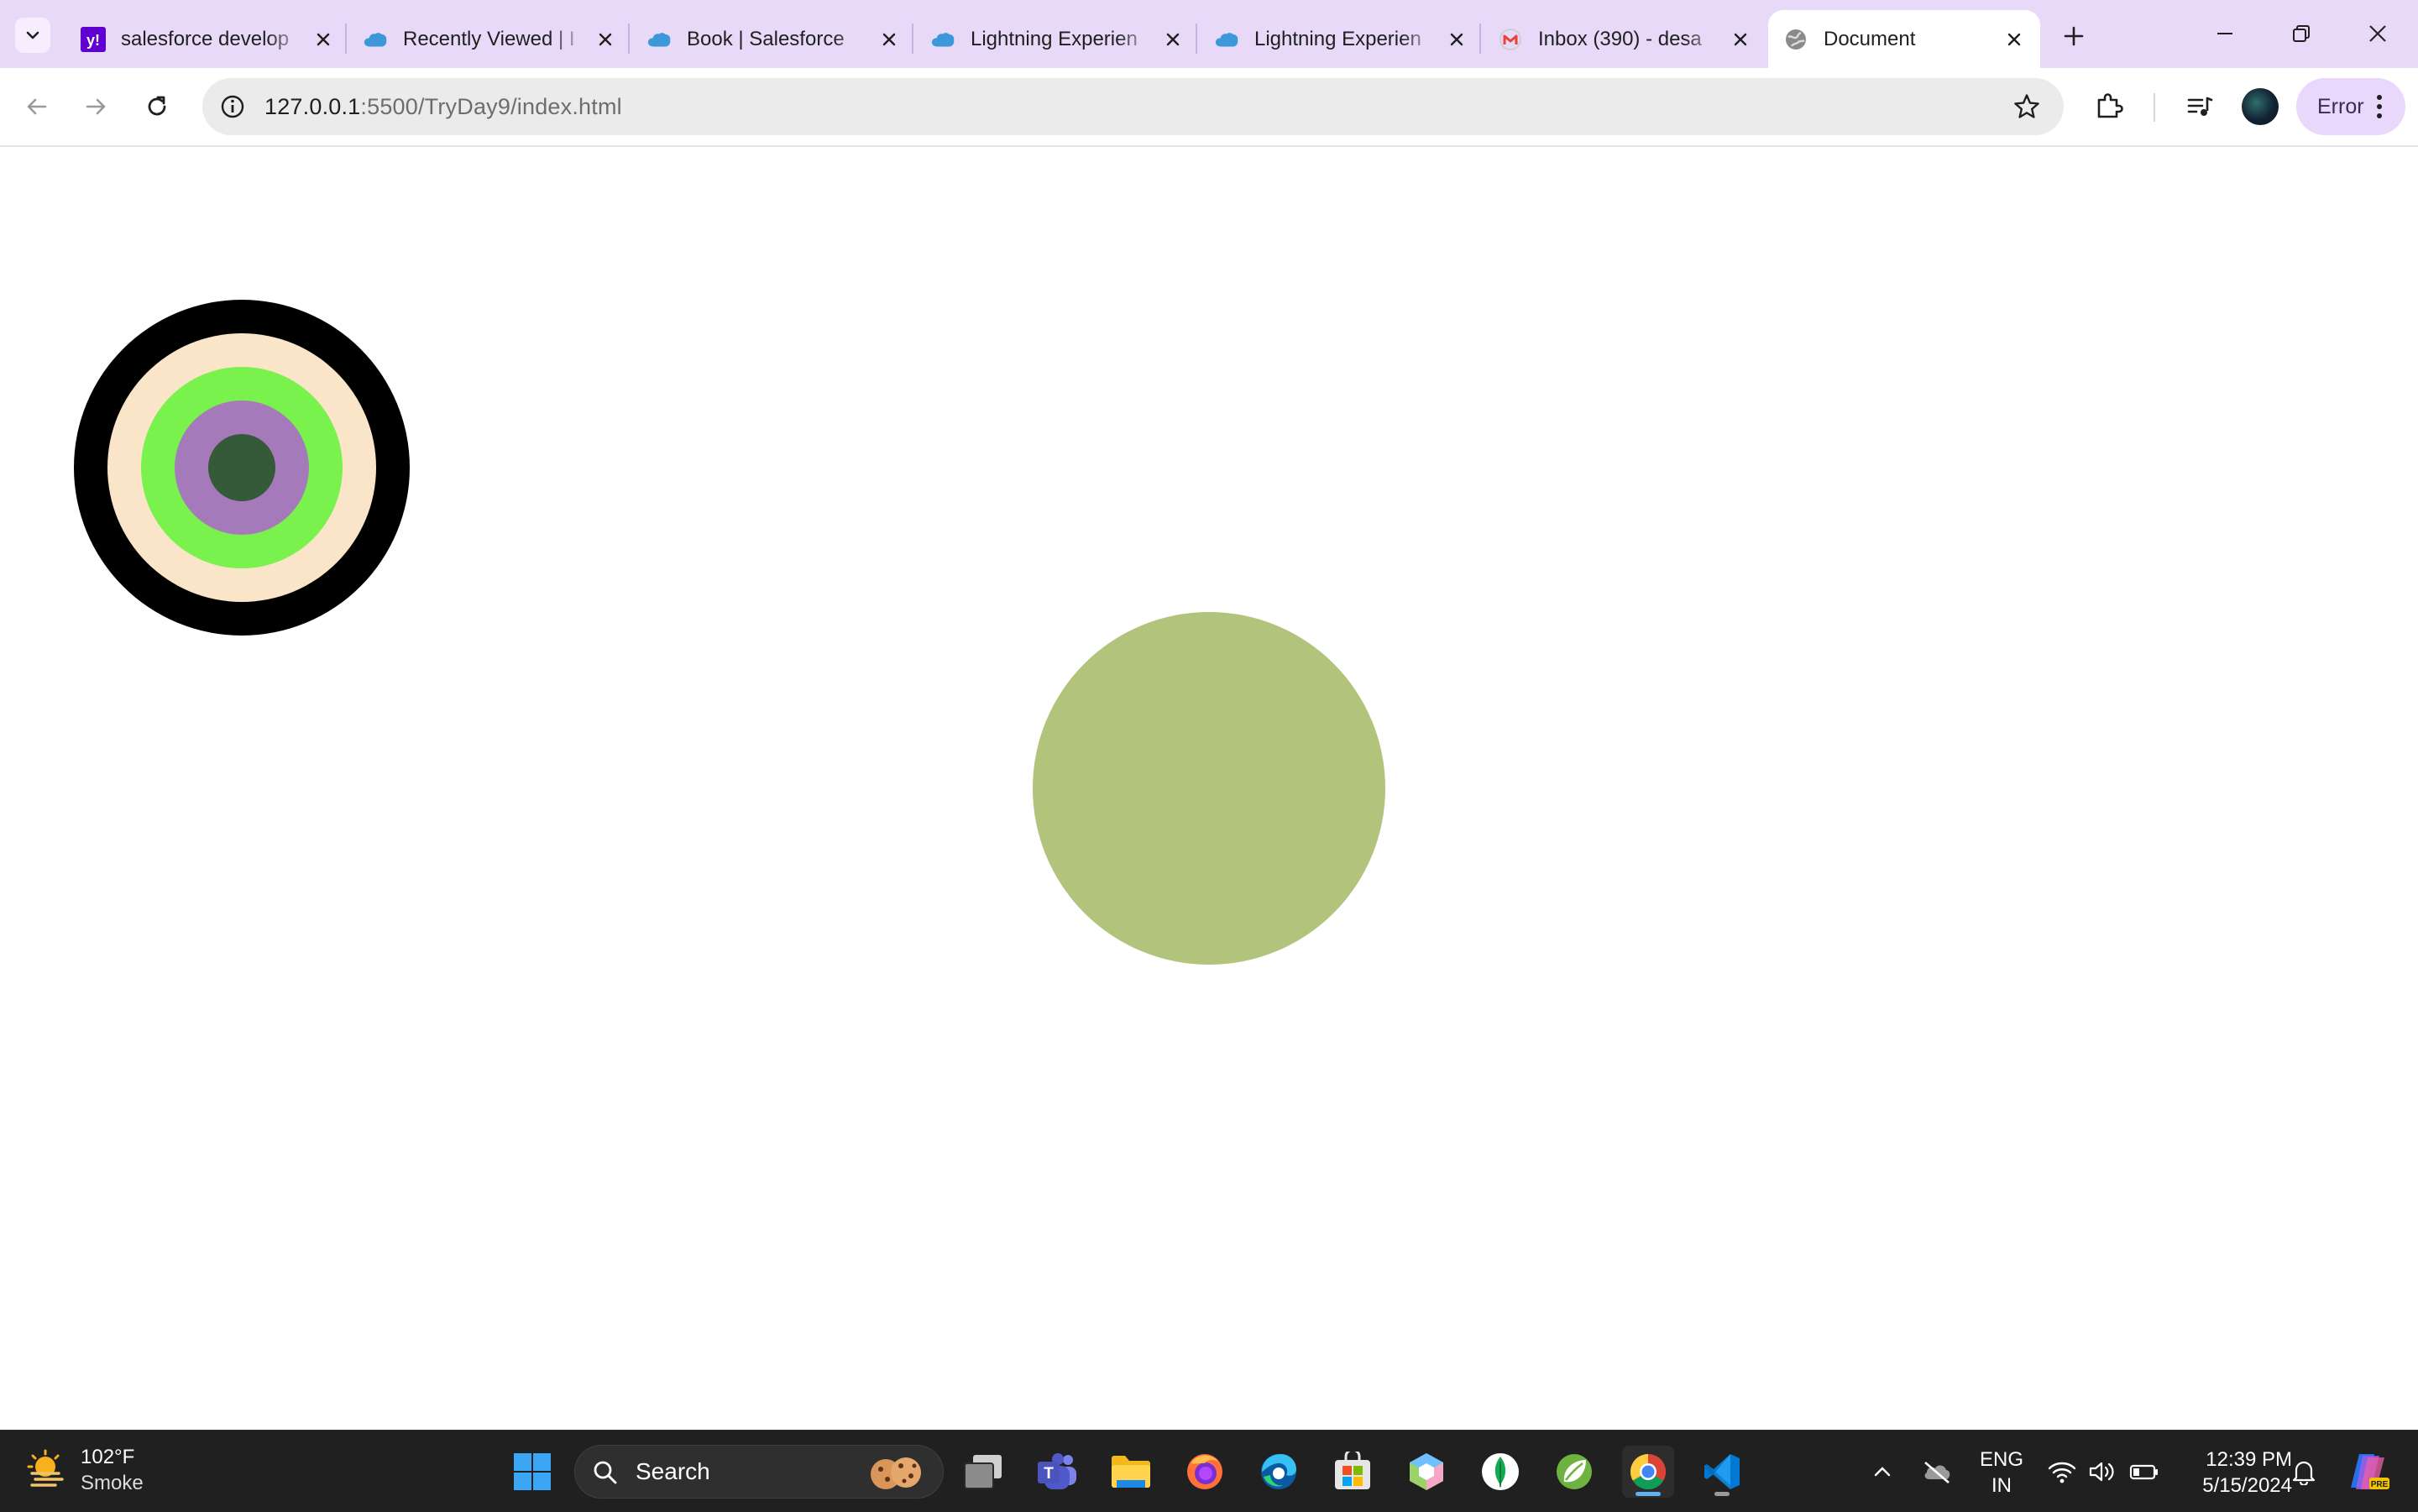  What do you see at coordinates (2247, 1485) in the screenshot?
I see `clock-date: 5/15/2024` at bounding box center [2247, 1485].